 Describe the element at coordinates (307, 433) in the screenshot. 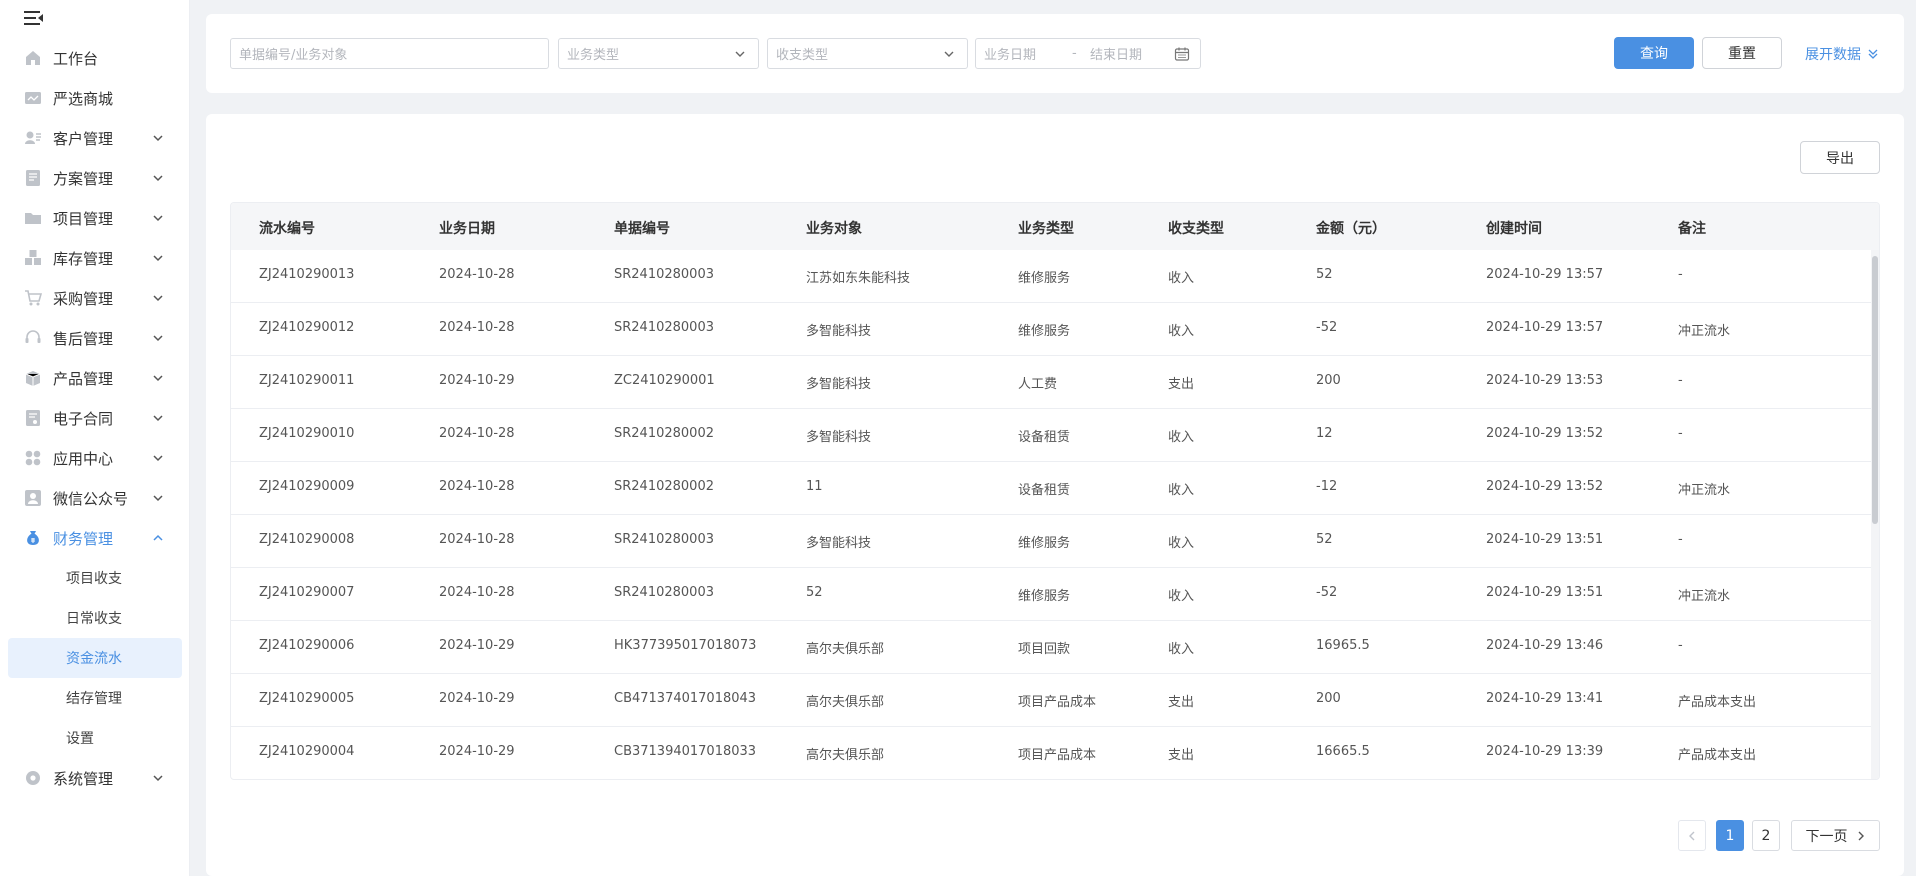

I see `table-cell: ZJ2410290010` at that location.